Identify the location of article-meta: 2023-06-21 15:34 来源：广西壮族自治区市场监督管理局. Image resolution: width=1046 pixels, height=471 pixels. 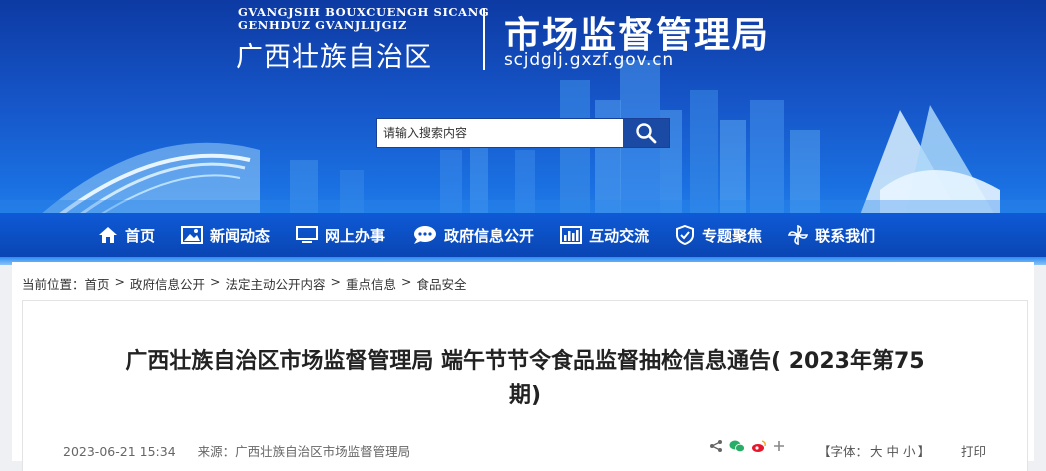
(245, 450).